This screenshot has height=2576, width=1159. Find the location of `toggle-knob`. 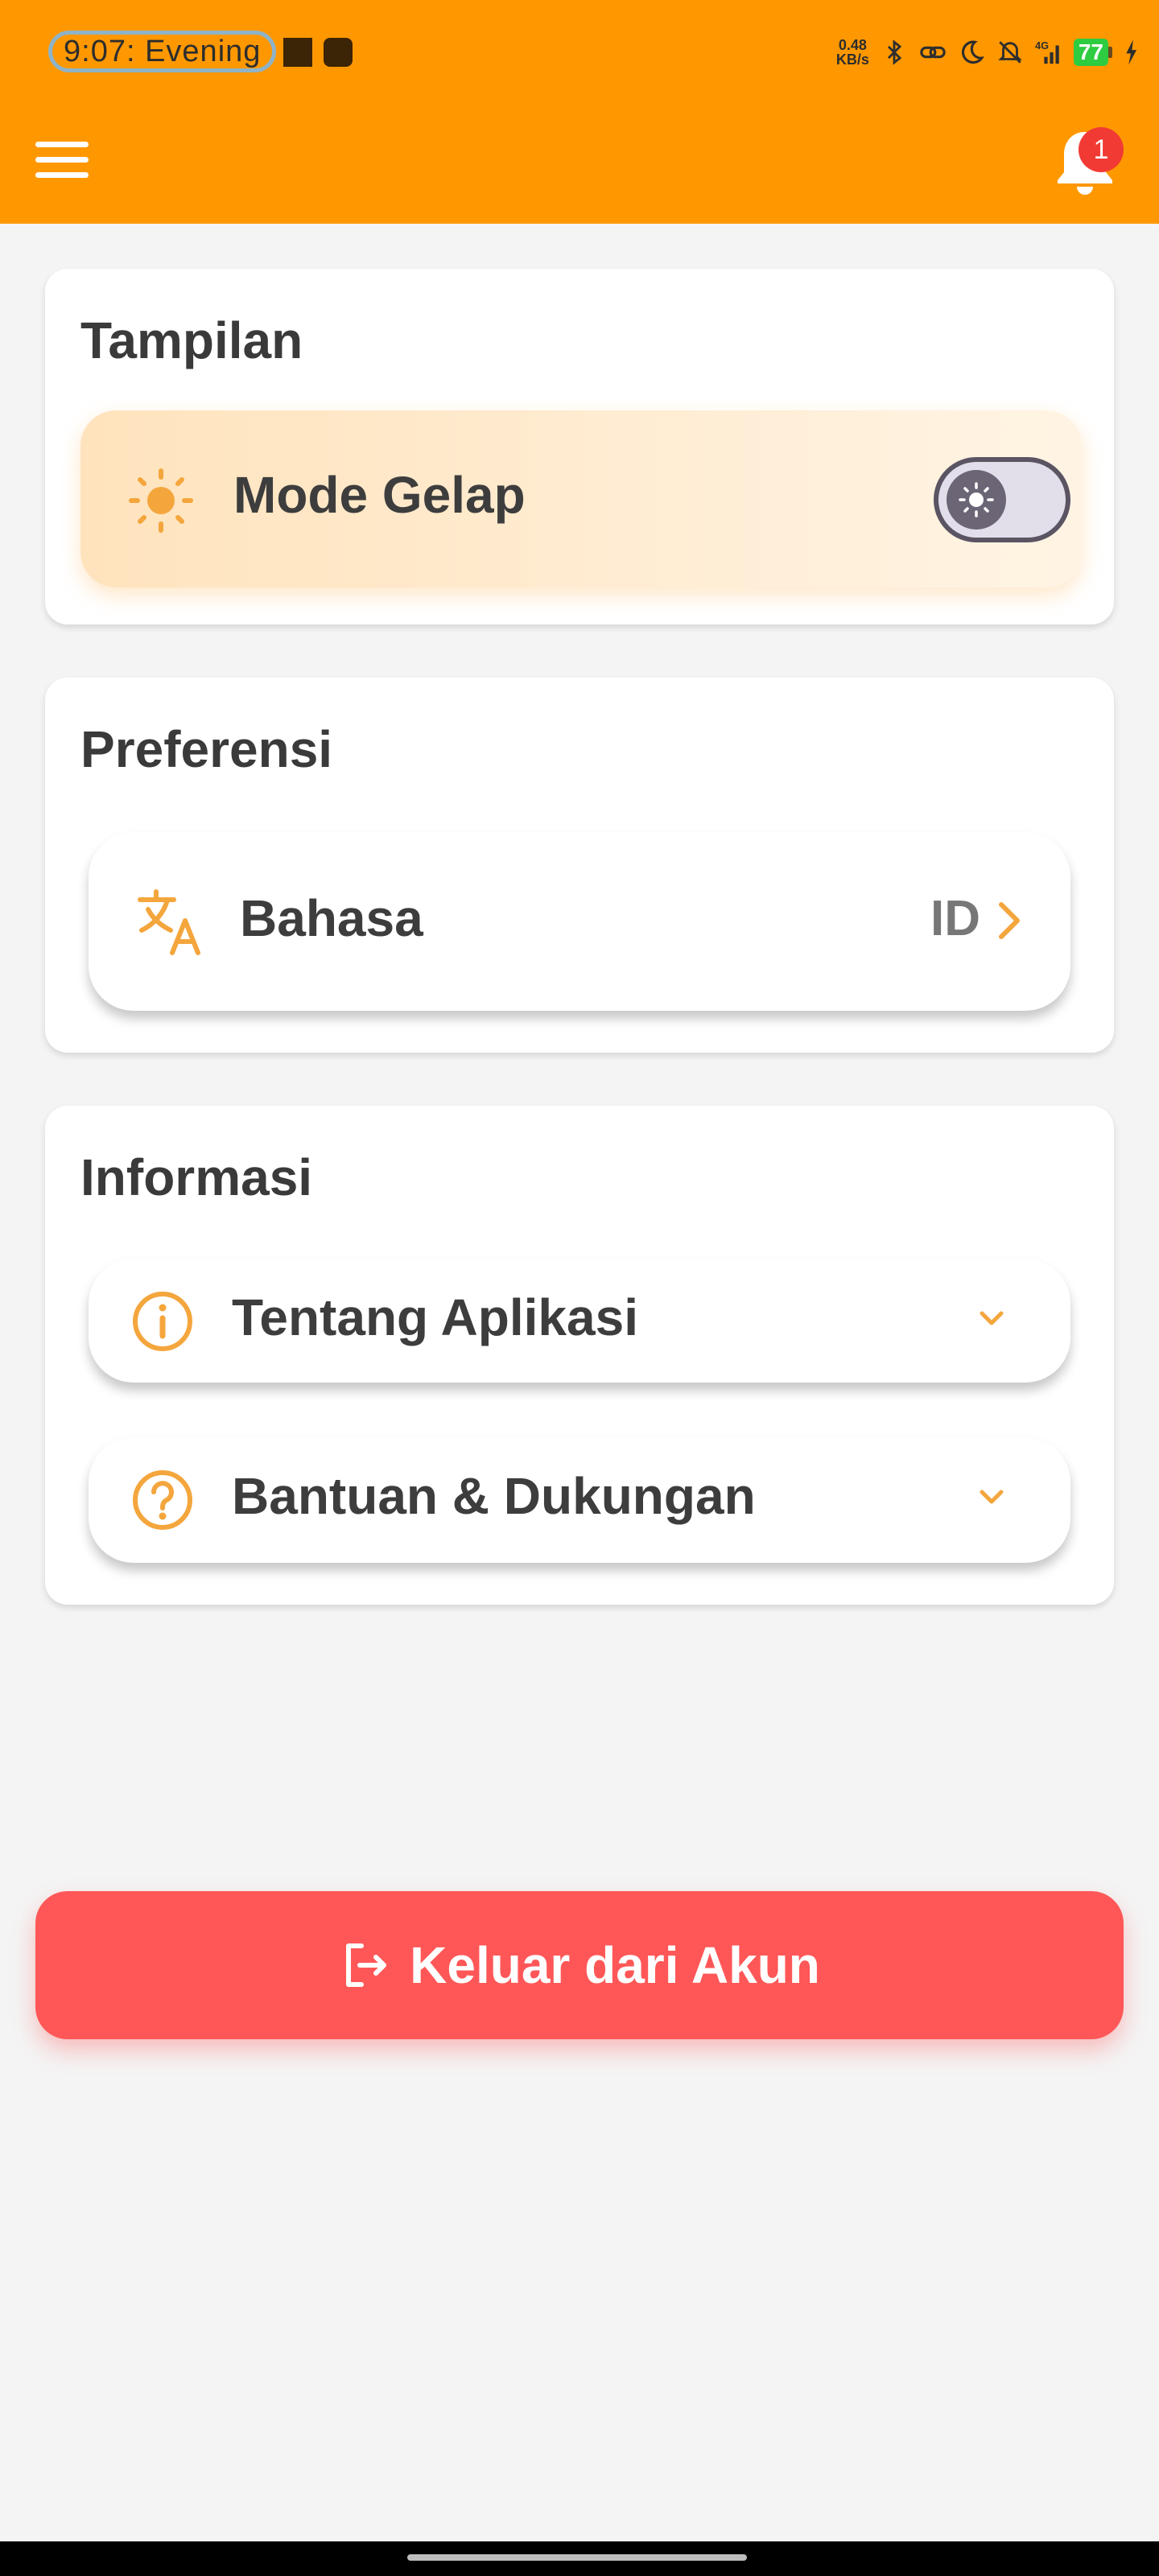

toggle-knob is located at coordinates (976, 500).